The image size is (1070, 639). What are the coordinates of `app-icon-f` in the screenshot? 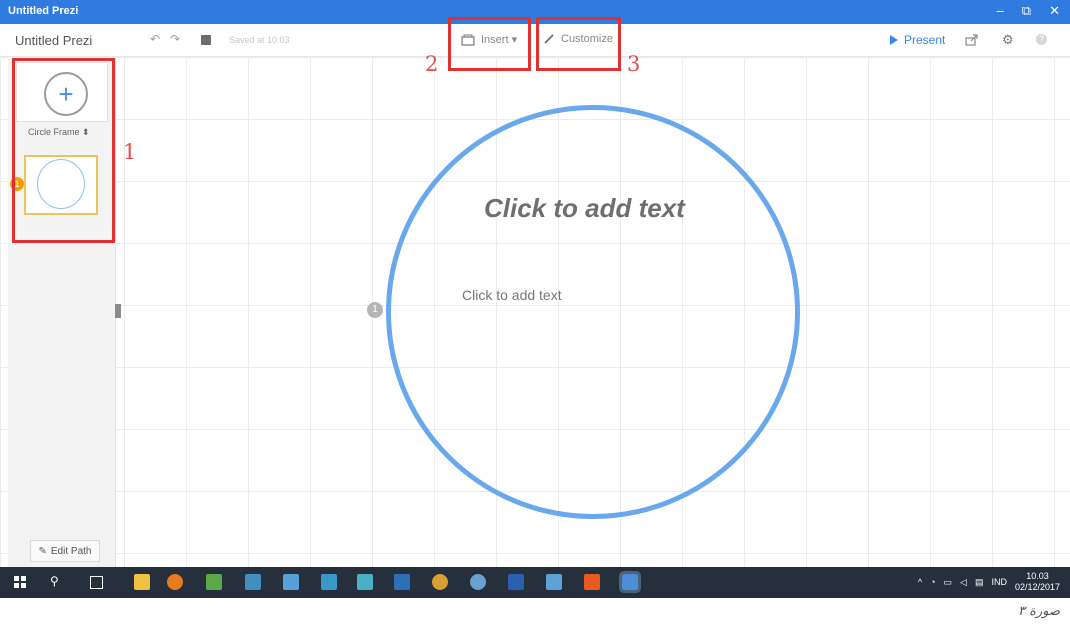 It's located at (592, 582).